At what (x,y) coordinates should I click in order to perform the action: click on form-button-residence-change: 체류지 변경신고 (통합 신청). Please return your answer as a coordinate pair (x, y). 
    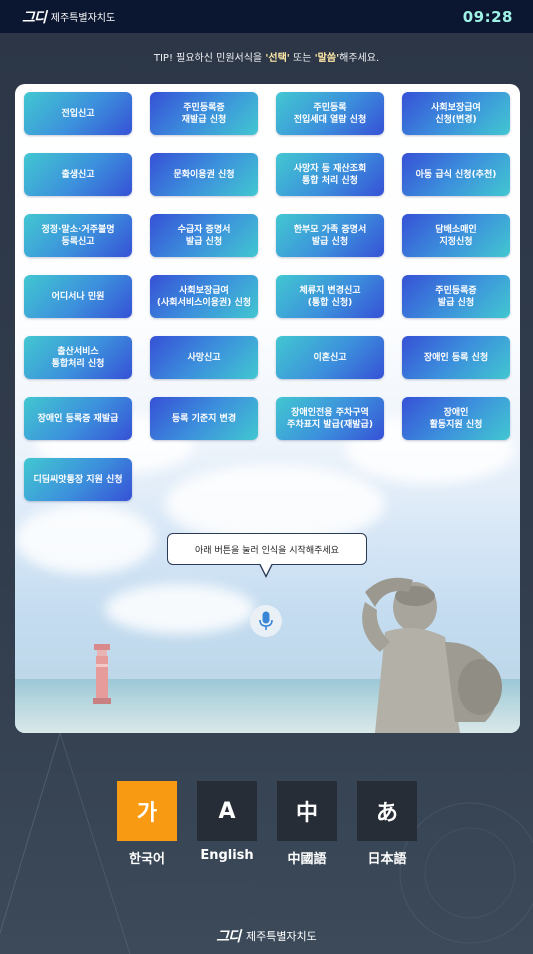
    Looking at the image, I should click on (330, 296).